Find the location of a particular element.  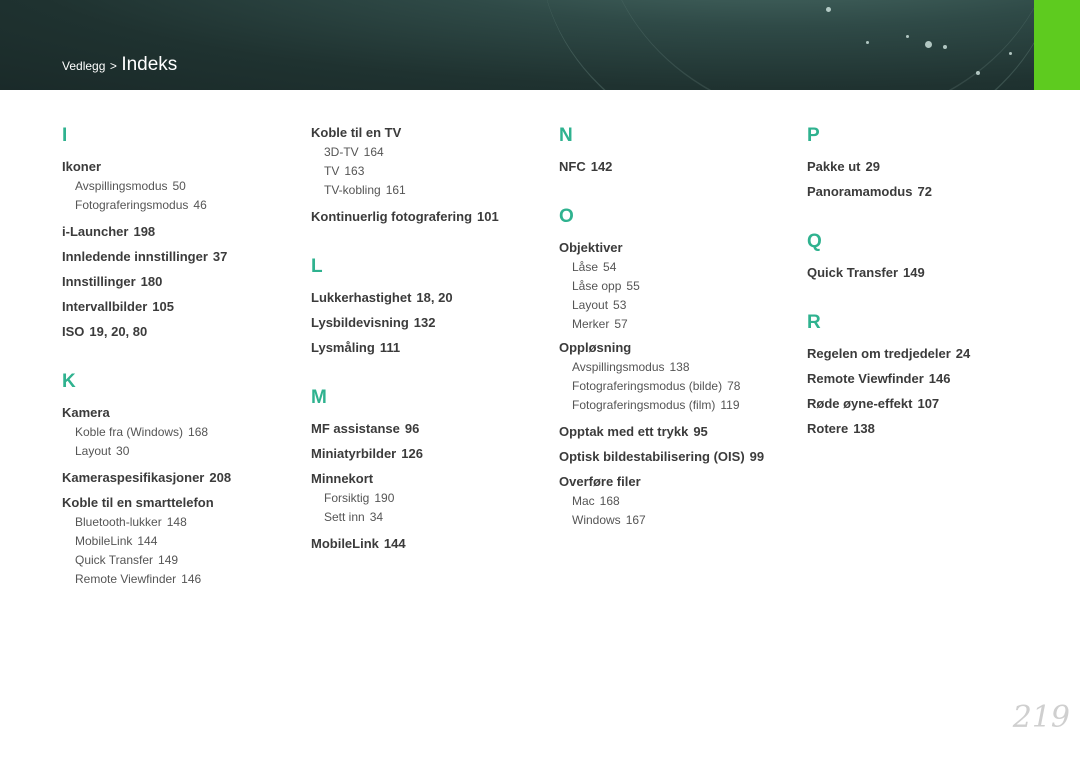

index-entry: Panoramamodus 72 is located at coordinates (927, 191).